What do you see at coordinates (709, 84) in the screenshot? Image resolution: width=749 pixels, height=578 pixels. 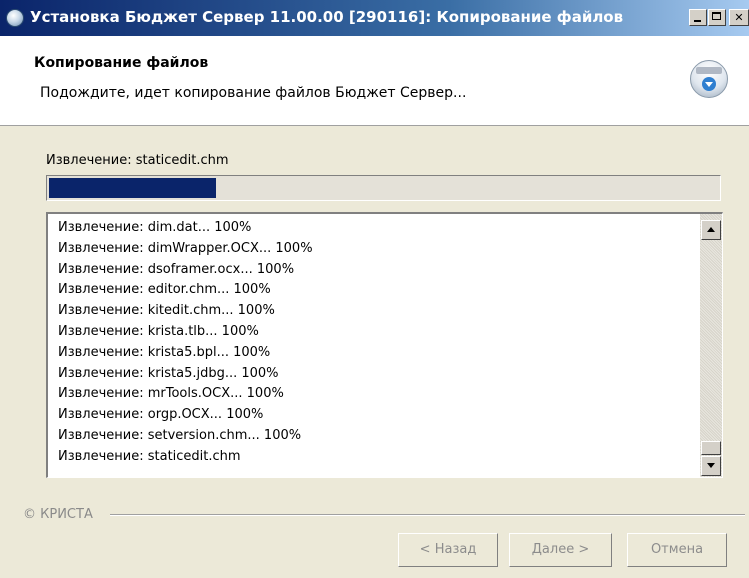 I see `download-arrow-icon` at bounding box center [709, 84].